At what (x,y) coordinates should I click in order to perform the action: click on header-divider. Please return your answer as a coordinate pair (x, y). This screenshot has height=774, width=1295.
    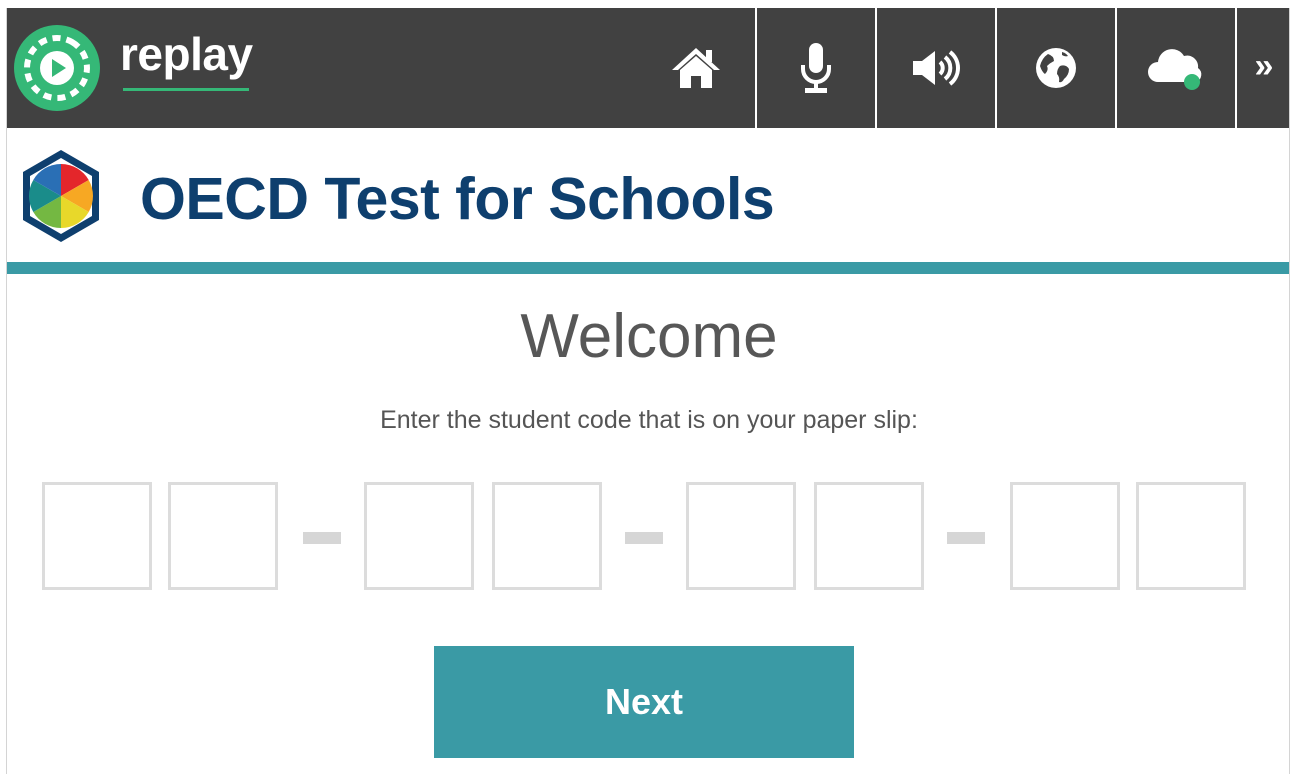
    Looking at the image, I should click on (648, 268).